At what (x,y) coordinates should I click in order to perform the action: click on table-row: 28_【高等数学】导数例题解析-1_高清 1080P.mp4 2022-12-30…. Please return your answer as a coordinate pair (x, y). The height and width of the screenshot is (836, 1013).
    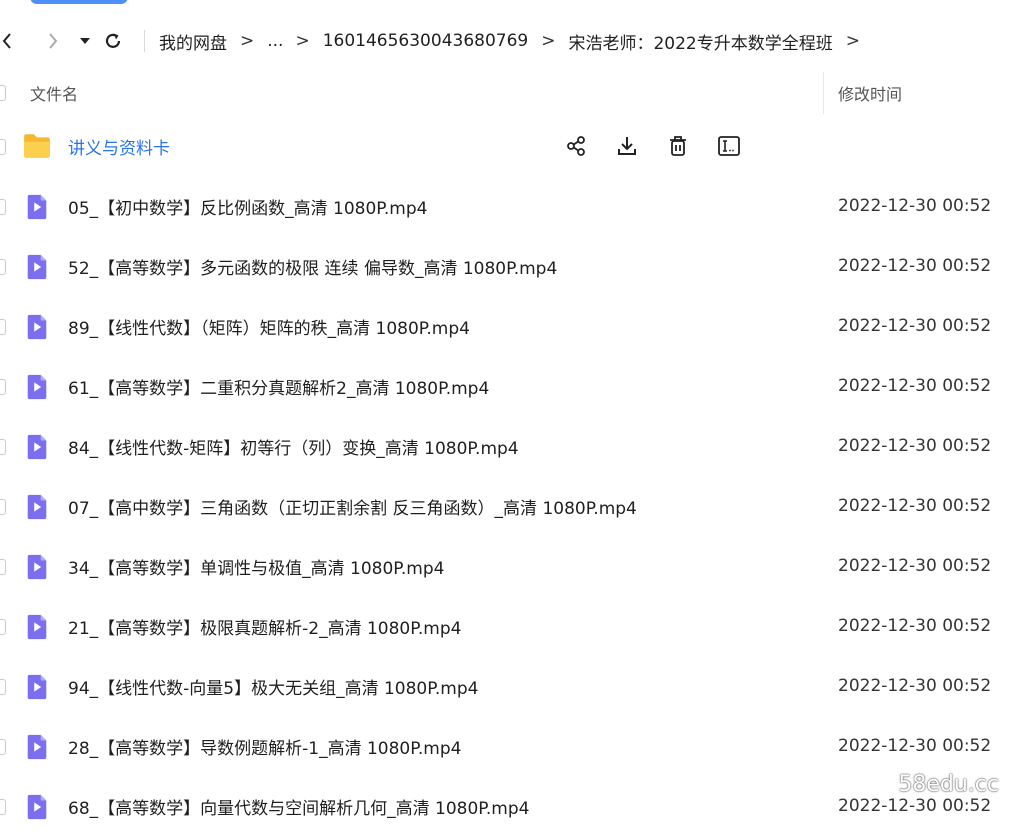
    Looking at the image, I should click on (506, 746).